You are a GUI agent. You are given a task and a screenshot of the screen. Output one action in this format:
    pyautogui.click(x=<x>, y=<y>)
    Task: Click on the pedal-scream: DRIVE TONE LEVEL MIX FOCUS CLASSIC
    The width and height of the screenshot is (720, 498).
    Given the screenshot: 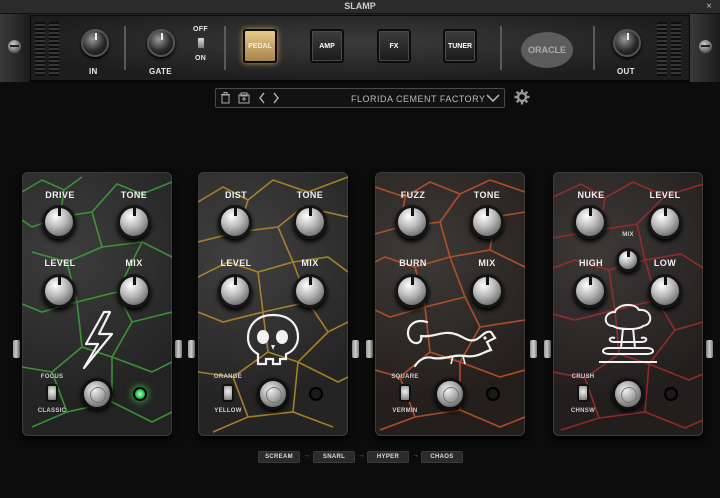 What is the action you would take?
    pyautogui.click(x=97, y=304)
    